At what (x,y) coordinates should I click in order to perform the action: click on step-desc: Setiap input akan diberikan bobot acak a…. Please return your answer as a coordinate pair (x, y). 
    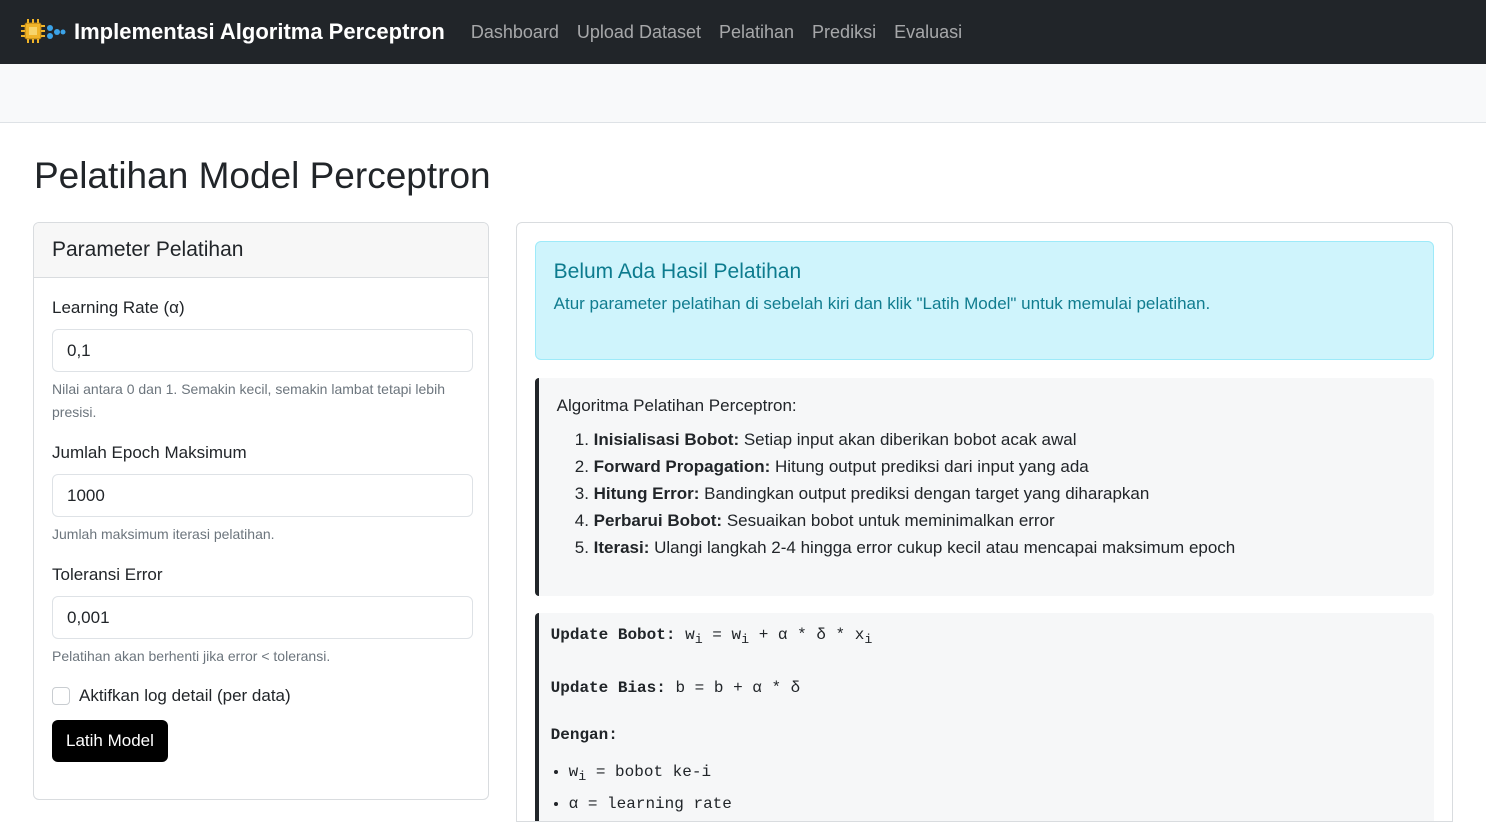
    Looking at the image, I should click on (908, 439).